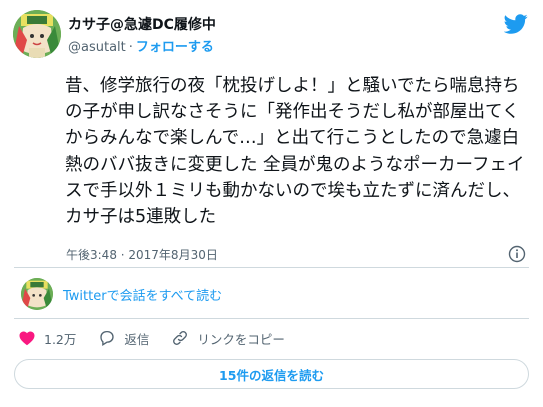  I want to click on conversation-avatar, so click(37, 294).